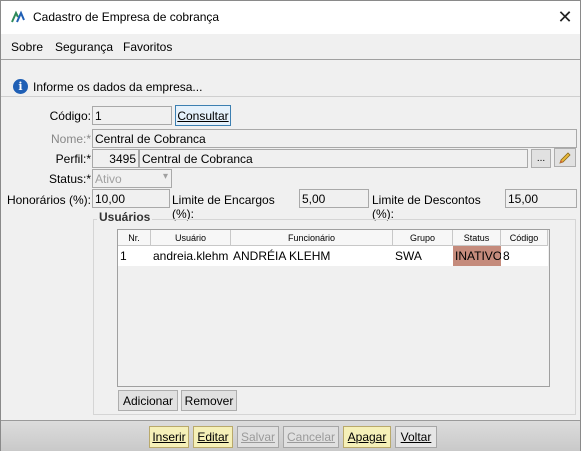  What do you see at coordinates (20, 86) in the screenshot?
I see `info-icon: i` at bounding box center [20, 86].